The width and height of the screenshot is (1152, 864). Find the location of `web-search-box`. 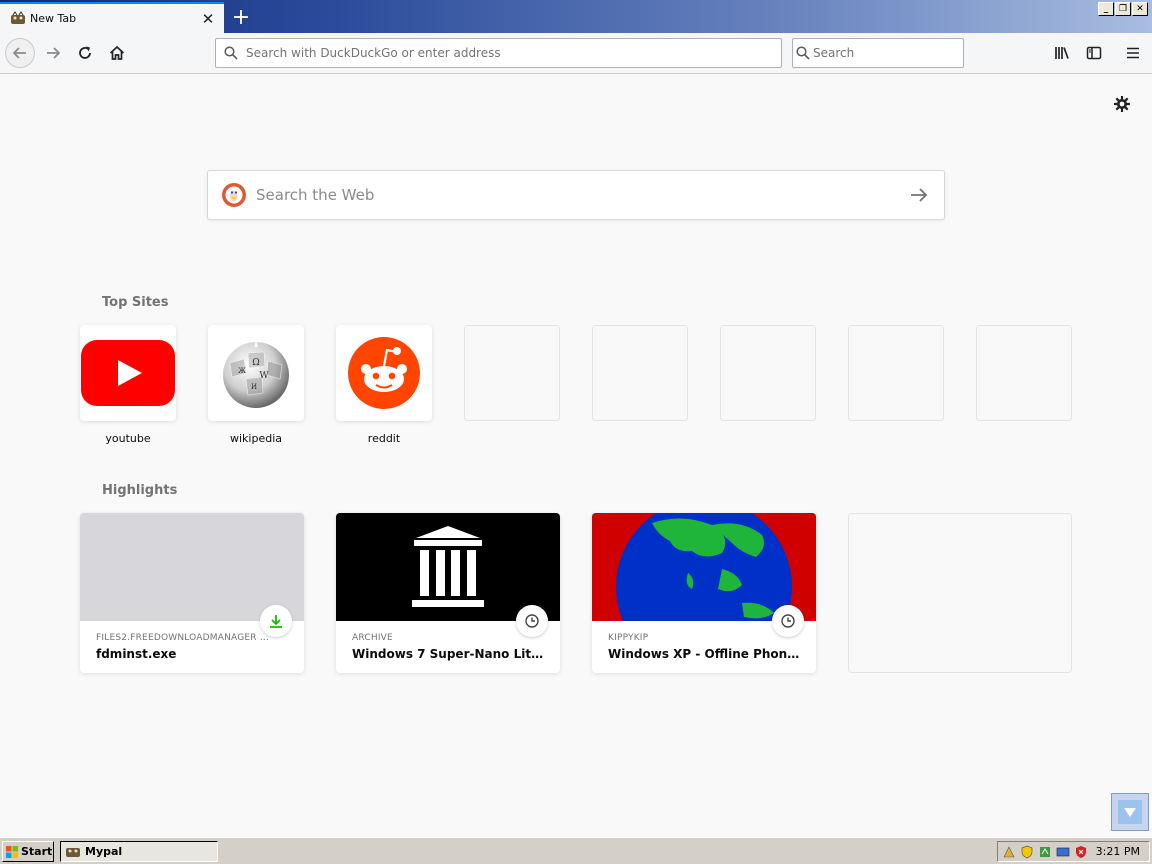

web-search-box is located at coordinates (576, 195).